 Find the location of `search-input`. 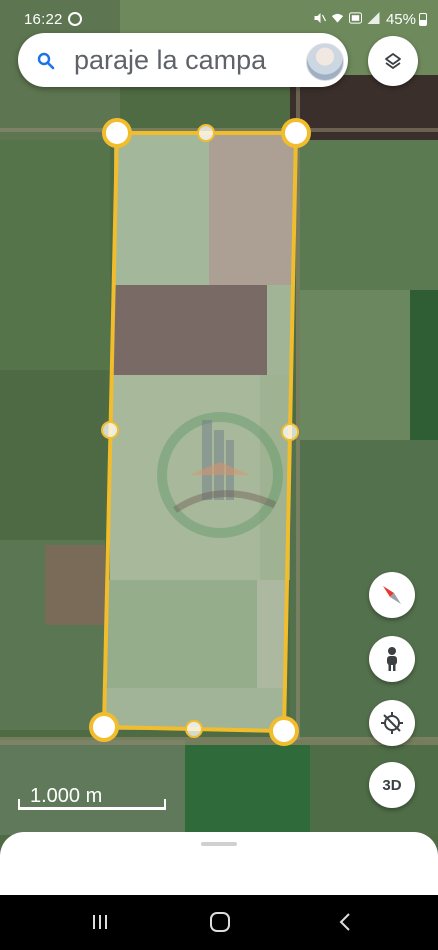

search-input is located at coordinates (185, 60).